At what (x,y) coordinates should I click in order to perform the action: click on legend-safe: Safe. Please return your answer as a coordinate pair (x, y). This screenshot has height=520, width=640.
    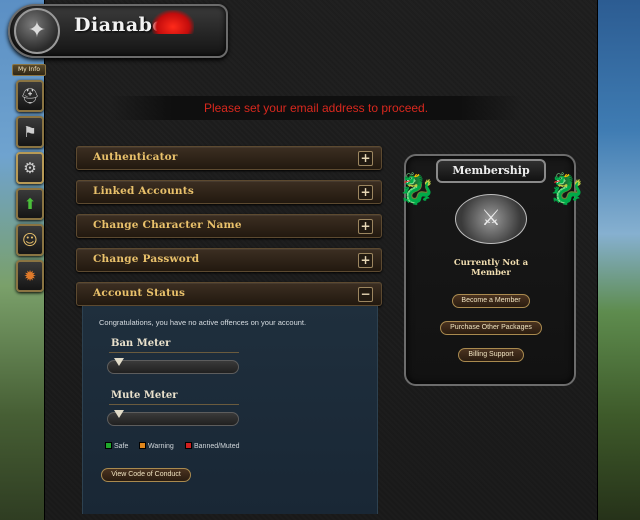
    Looking at the image, I should click on (116, 446).